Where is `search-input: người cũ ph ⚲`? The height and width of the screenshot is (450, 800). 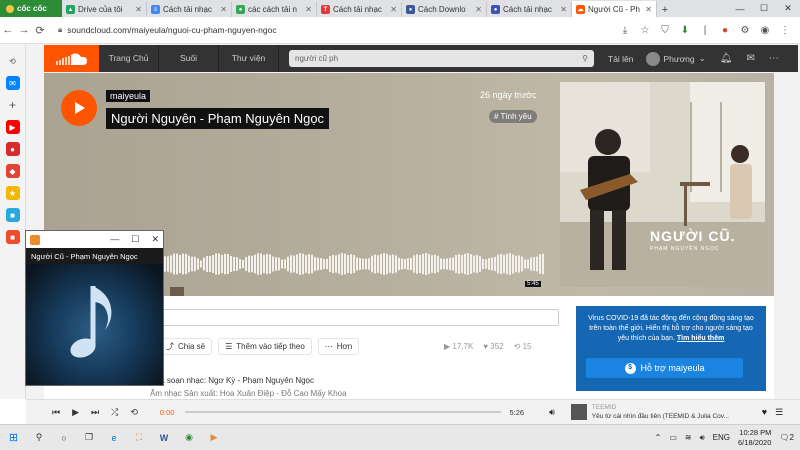 search-input: người cũ ph ⚲ is located at coordinates (441, 58).